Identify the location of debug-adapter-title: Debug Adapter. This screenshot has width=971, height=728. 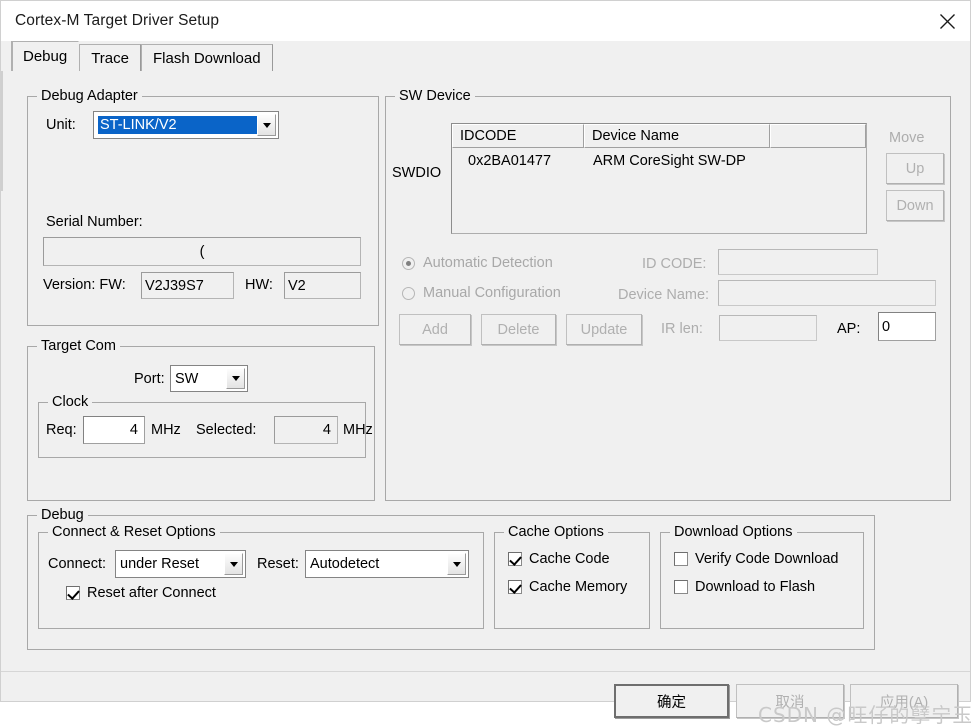
(89, 96).